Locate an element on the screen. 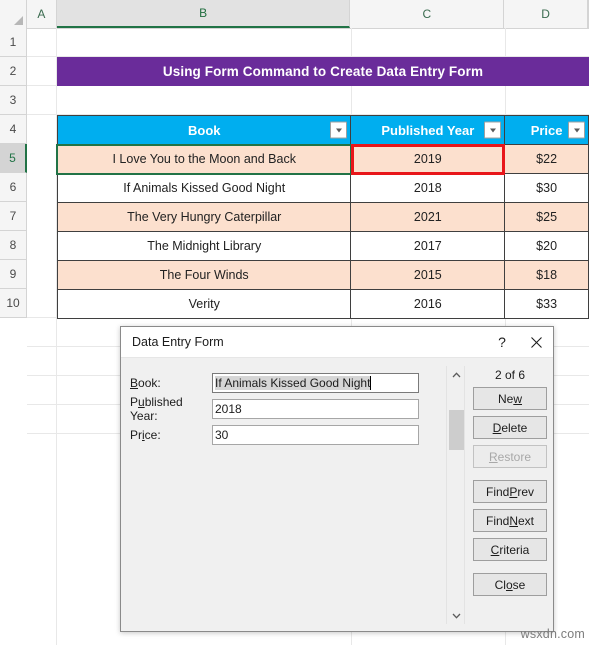  cell-book: The Midnight Library is located at coordinates (204, 246).